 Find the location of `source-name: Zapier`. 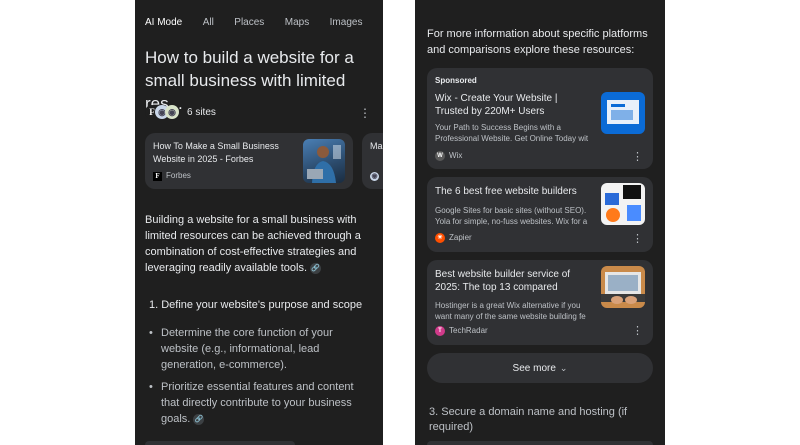

source-name: Zapier is located at coordinates (460, 238).